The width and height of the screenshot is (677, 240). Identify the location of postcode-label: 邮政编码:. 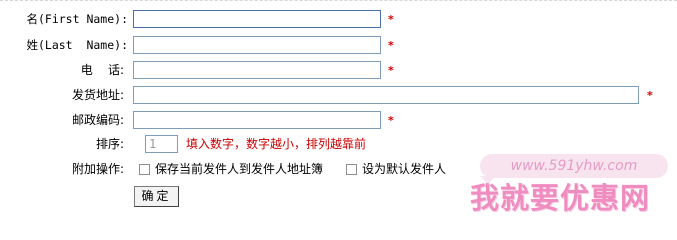
(97, 120).